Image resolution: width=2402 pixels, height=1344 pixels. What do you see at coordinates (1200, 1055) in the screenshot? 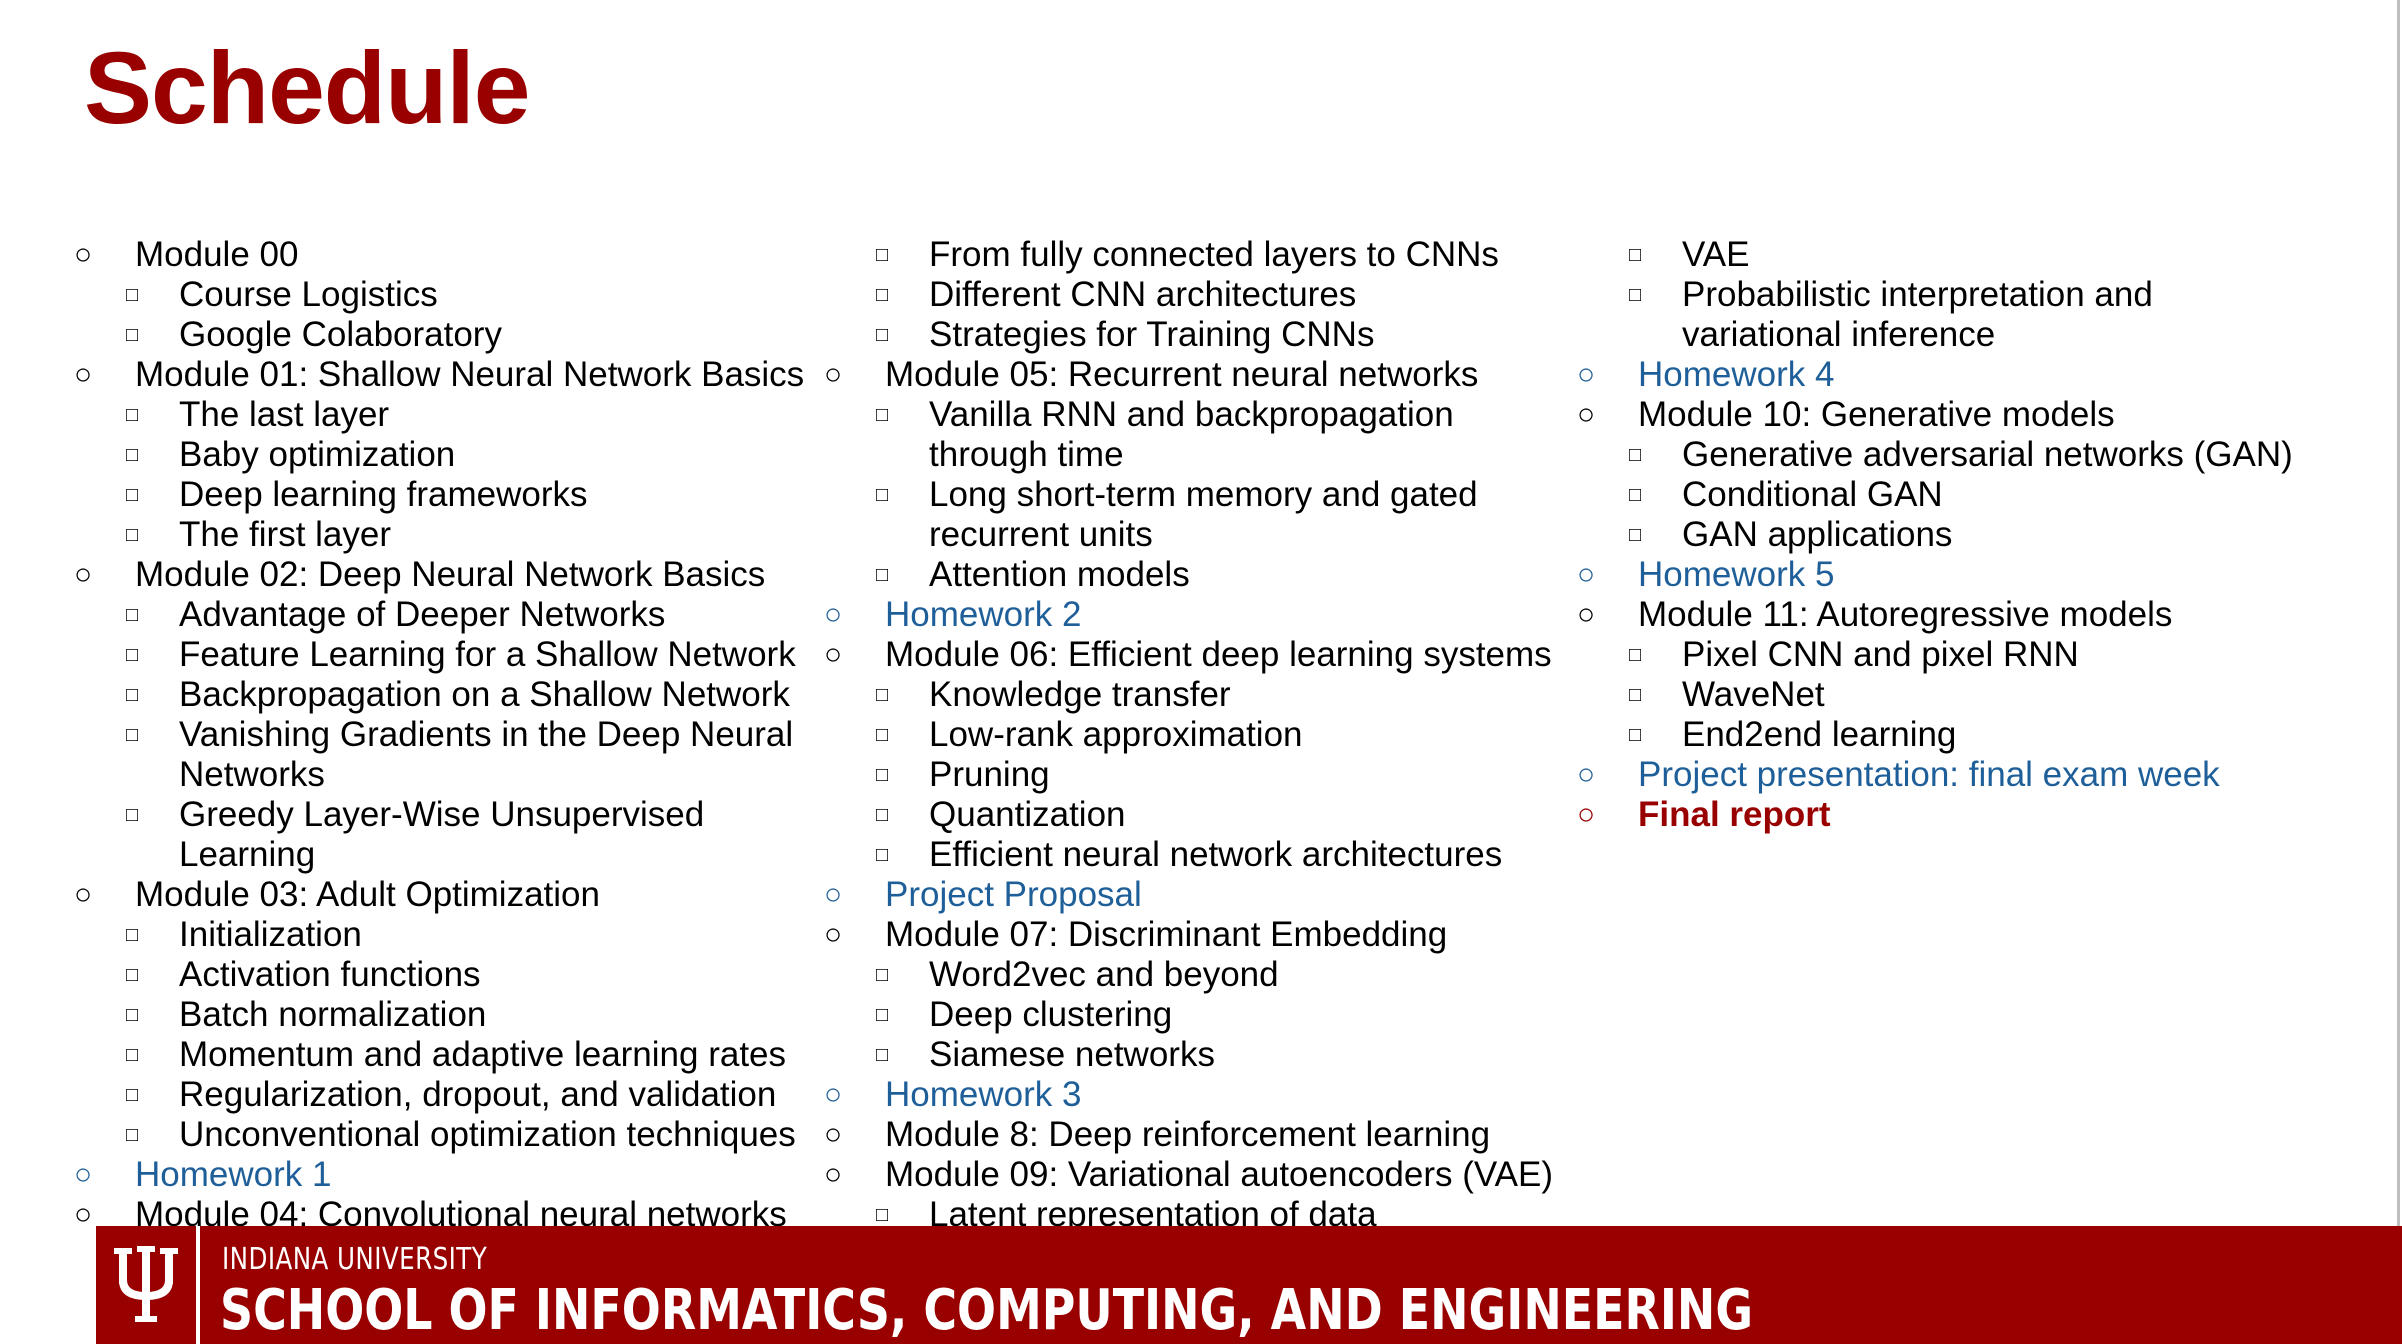
I see `schedule-subitem: □ Siamese networks` at bounding box center [1200, 1055].